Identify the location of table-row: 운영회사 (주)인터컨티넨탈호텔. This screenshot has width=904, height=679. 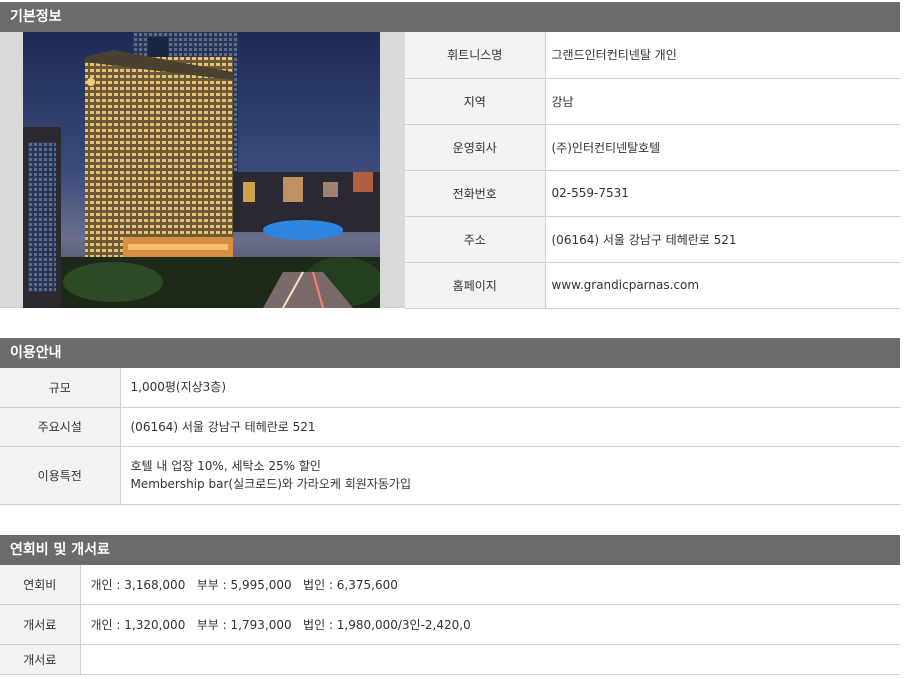
(652, 147).